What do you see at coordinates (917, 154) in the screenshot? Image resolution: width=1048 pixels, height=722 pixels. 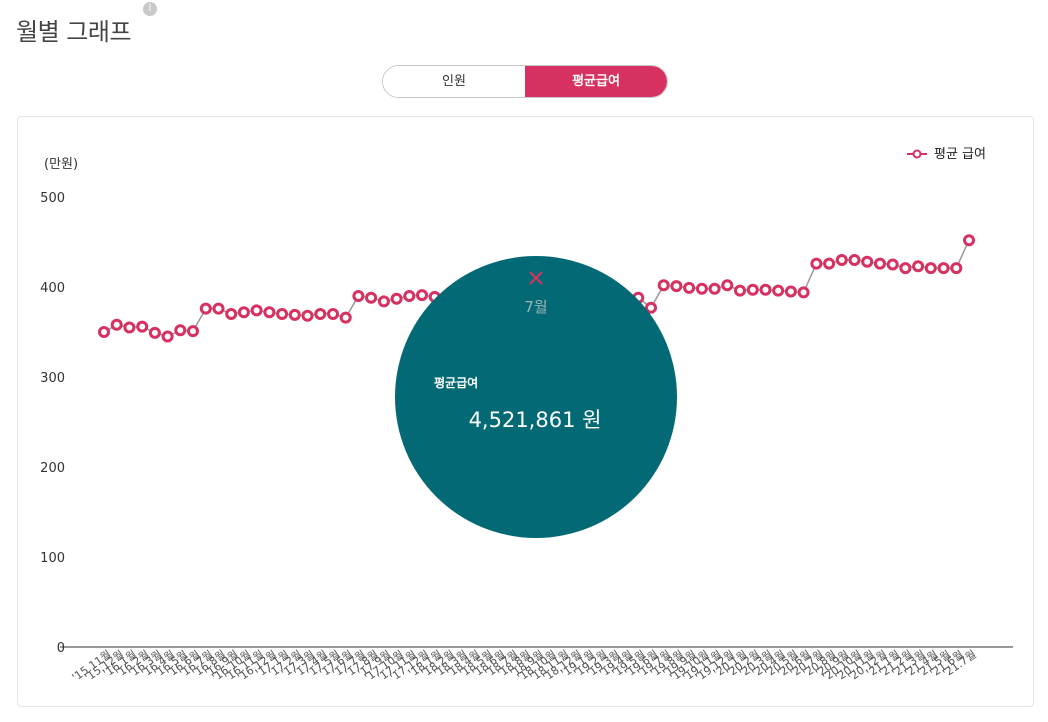 I see `legend-marker-icon` at bounding box center [917, 154].